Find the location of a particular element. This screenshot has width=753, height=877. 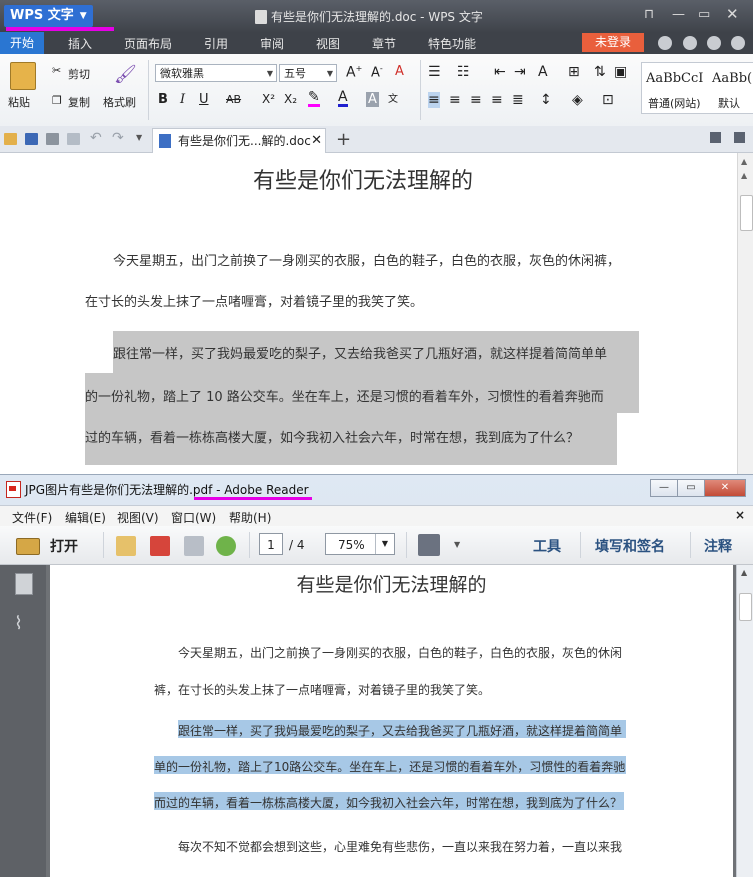

copy-icon: ❐ is located at coordinates (57, 100).